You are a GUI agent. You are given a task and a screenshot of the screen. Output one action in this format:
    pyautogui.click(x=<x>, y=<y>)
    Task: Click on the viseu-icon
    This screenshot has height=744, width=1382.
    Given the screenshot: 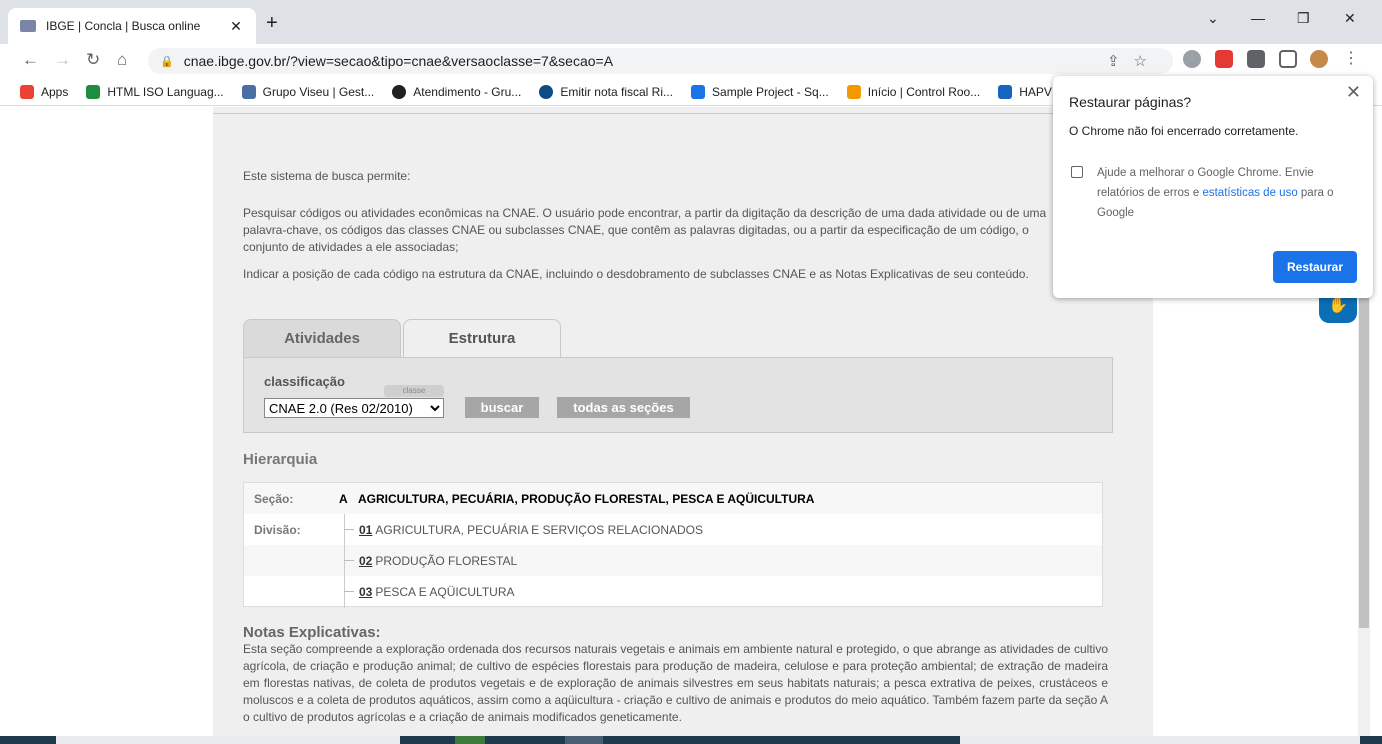 What is the action you would take?
    pyautogui.click(x=248, y=91)
    